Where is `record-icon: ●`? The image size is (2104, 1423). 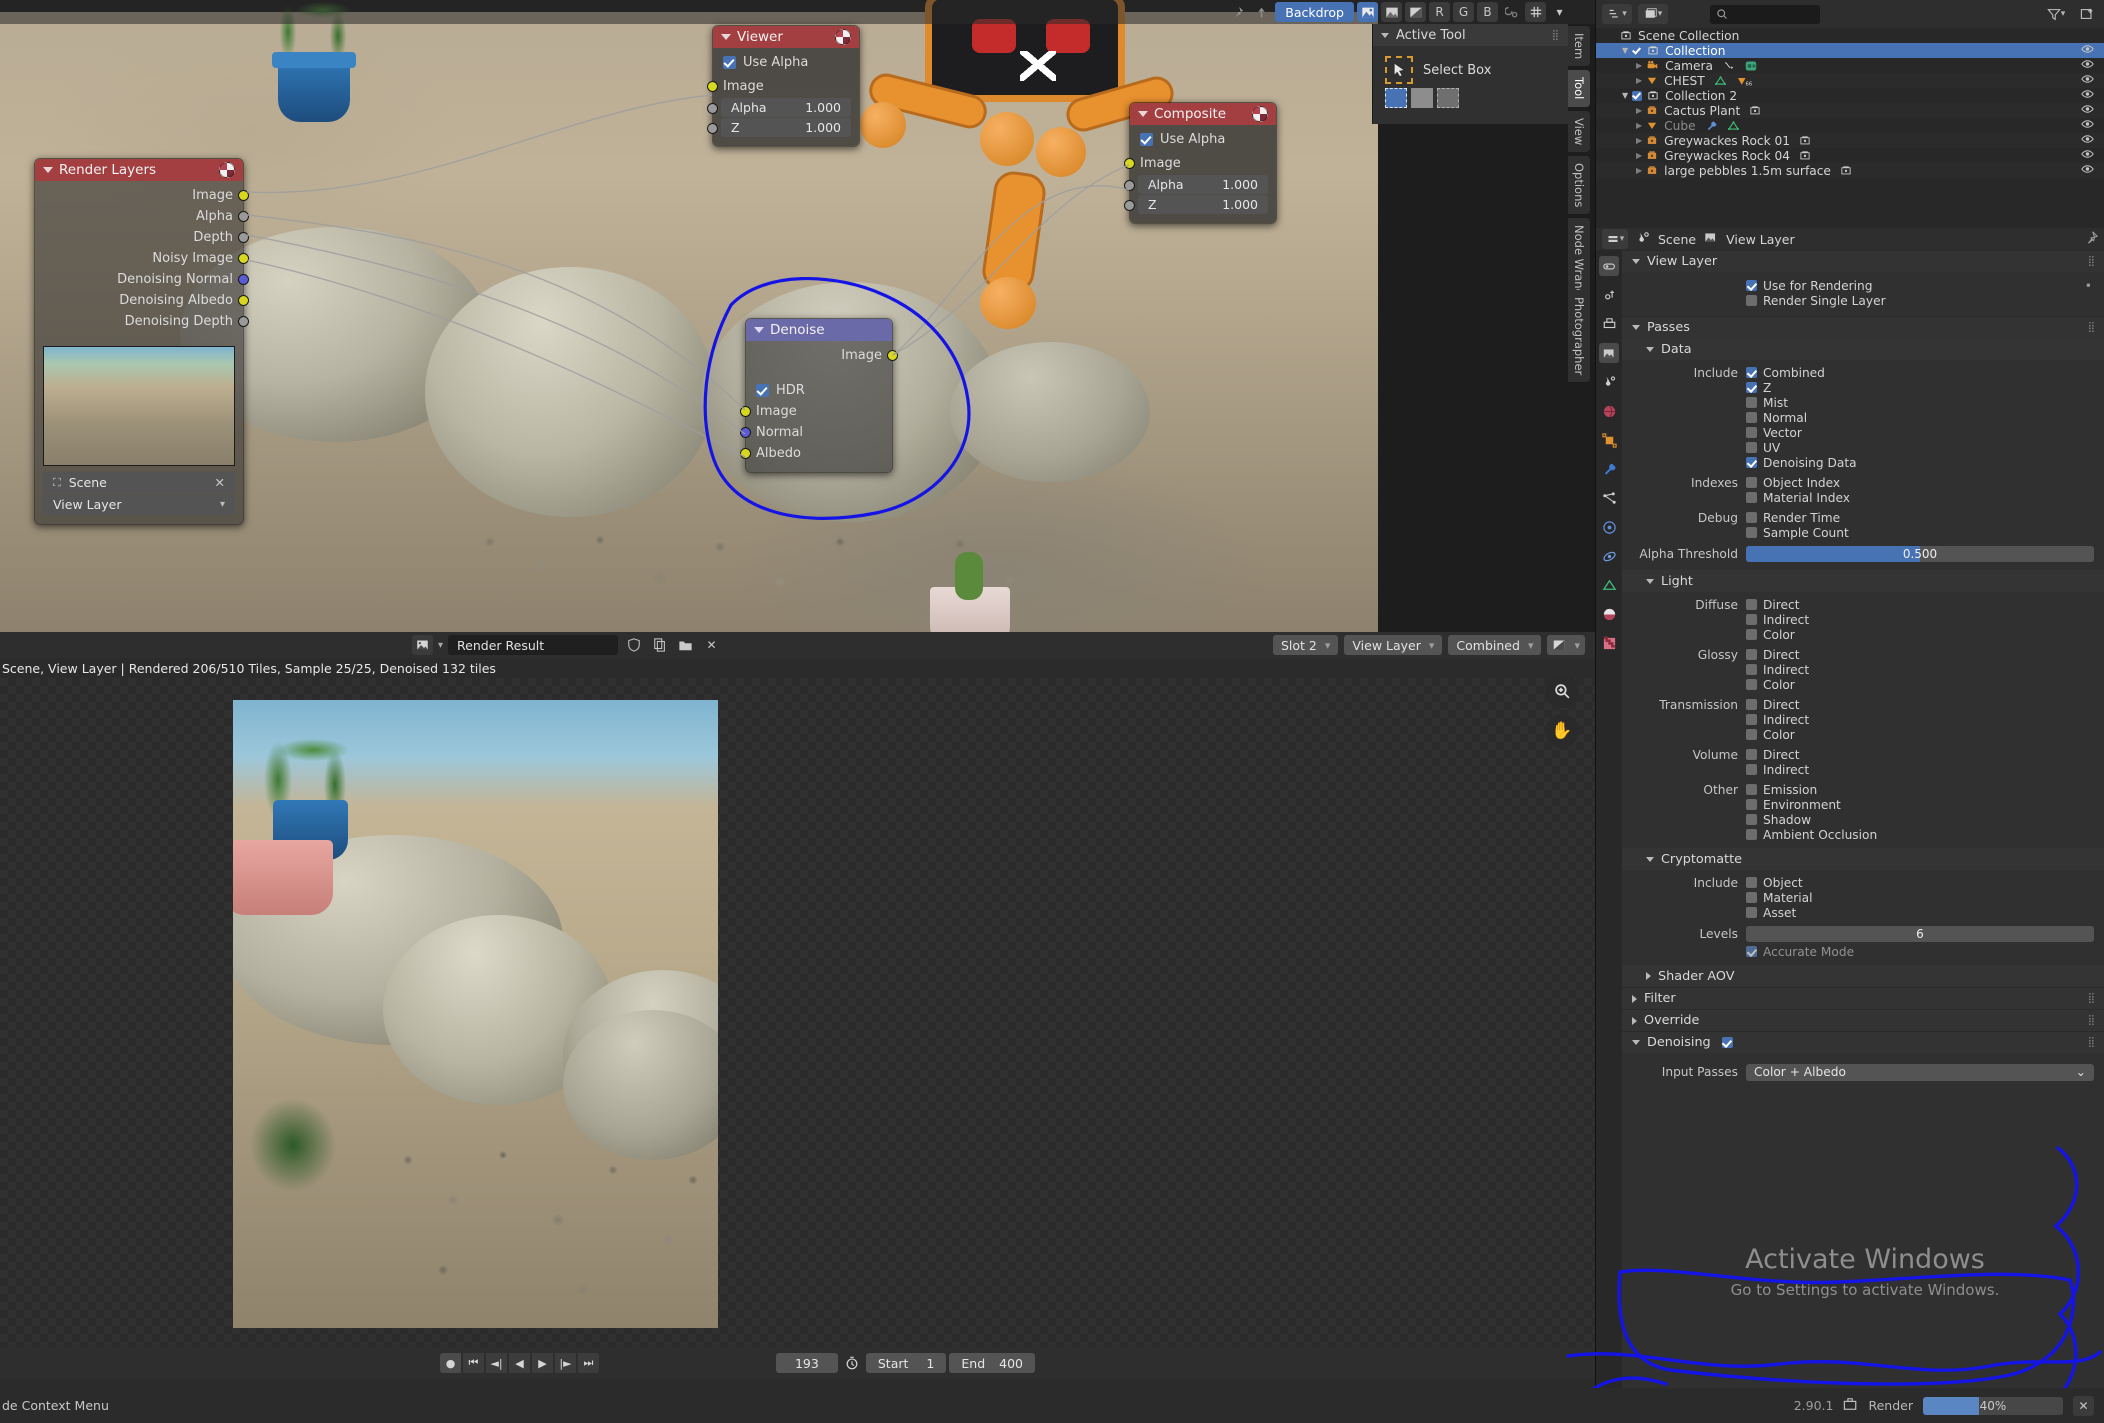 record-icon: ● is located at coordinates (450, 1363).